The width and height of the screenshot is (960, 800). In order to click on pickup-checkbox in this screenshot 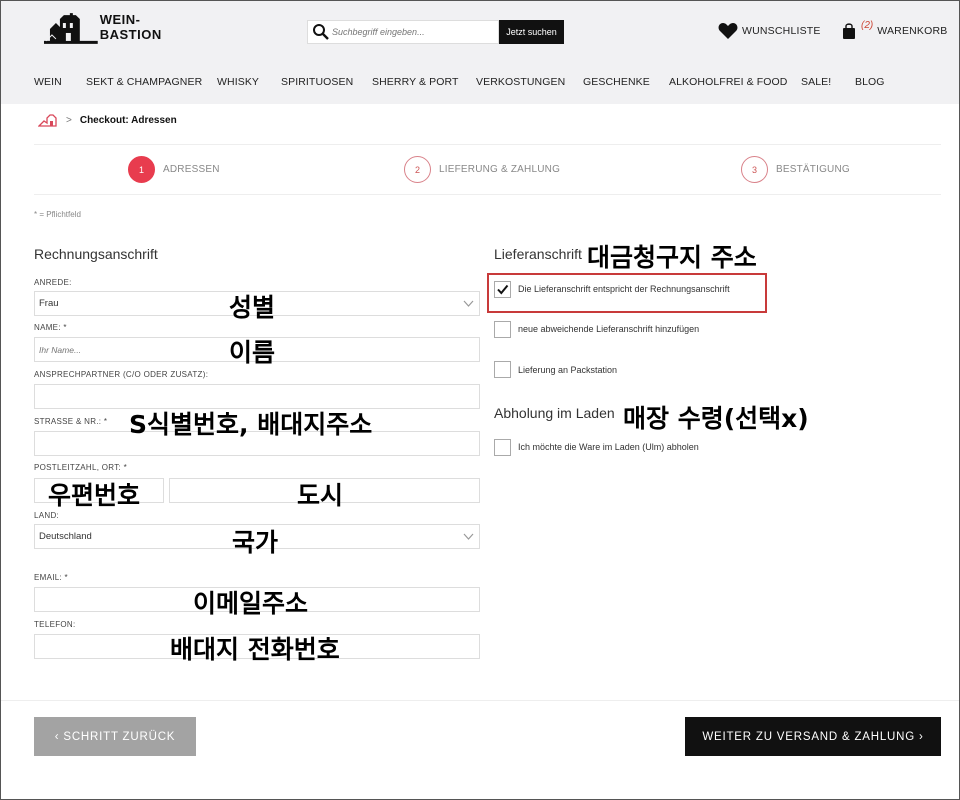, I will do `click(502, 447)`.